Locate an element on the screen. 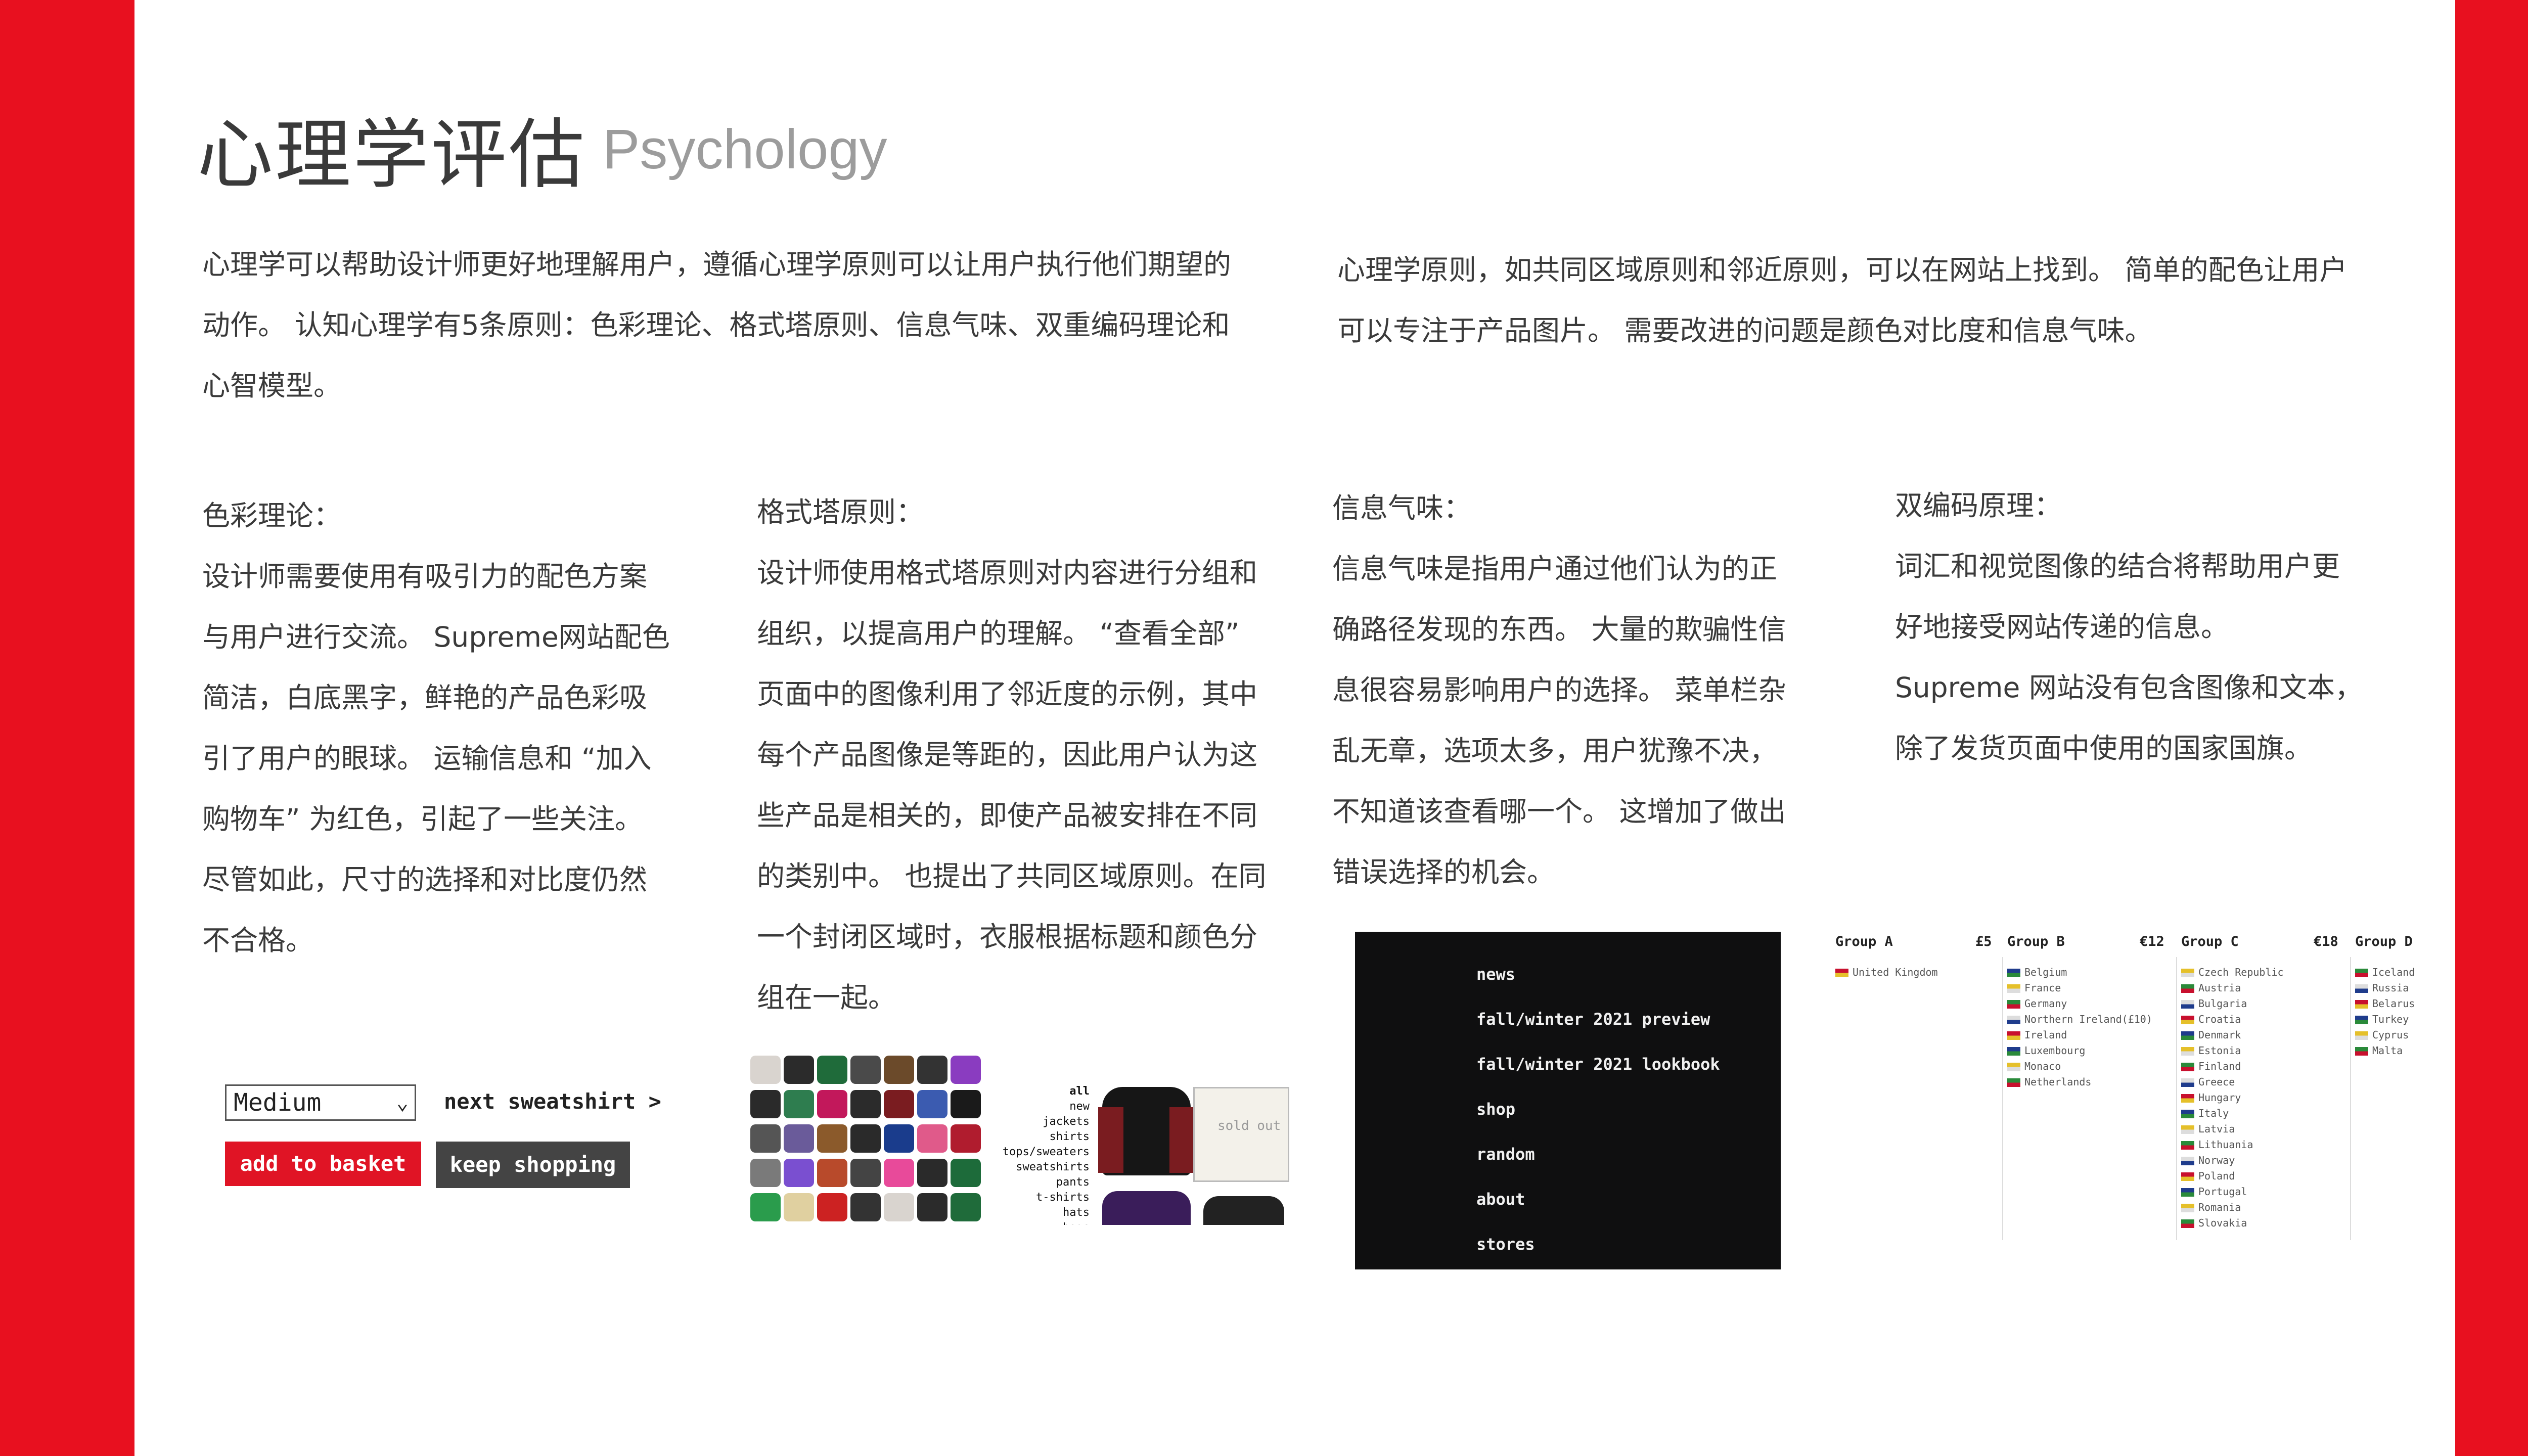 The width and height of the screenshot is (2528, 1456). menu-item-lookbook: fall/winter 2021 lookbook is located at coordinates (1598, 1064).